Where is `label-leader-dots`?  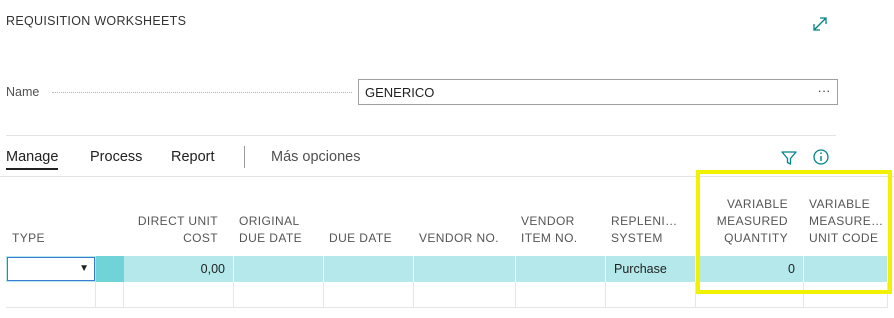 label-leader-dots is located at coordinates (202, 92).